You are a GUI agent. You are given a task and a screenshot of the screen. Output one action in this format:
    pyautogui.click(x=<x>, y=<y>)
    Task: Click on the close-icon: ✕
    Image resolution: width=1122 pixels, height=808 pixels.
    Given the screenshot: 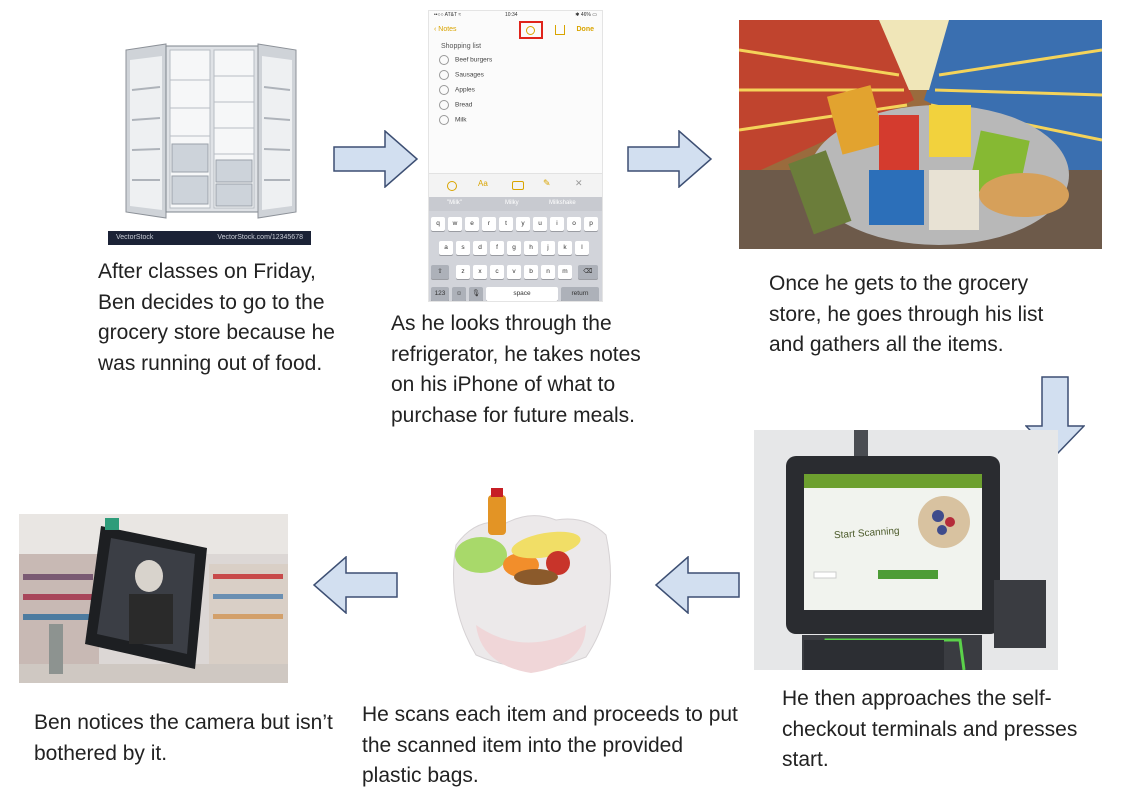 What is the action you would take?
    pyautogui.click(x=579, y=183)
    